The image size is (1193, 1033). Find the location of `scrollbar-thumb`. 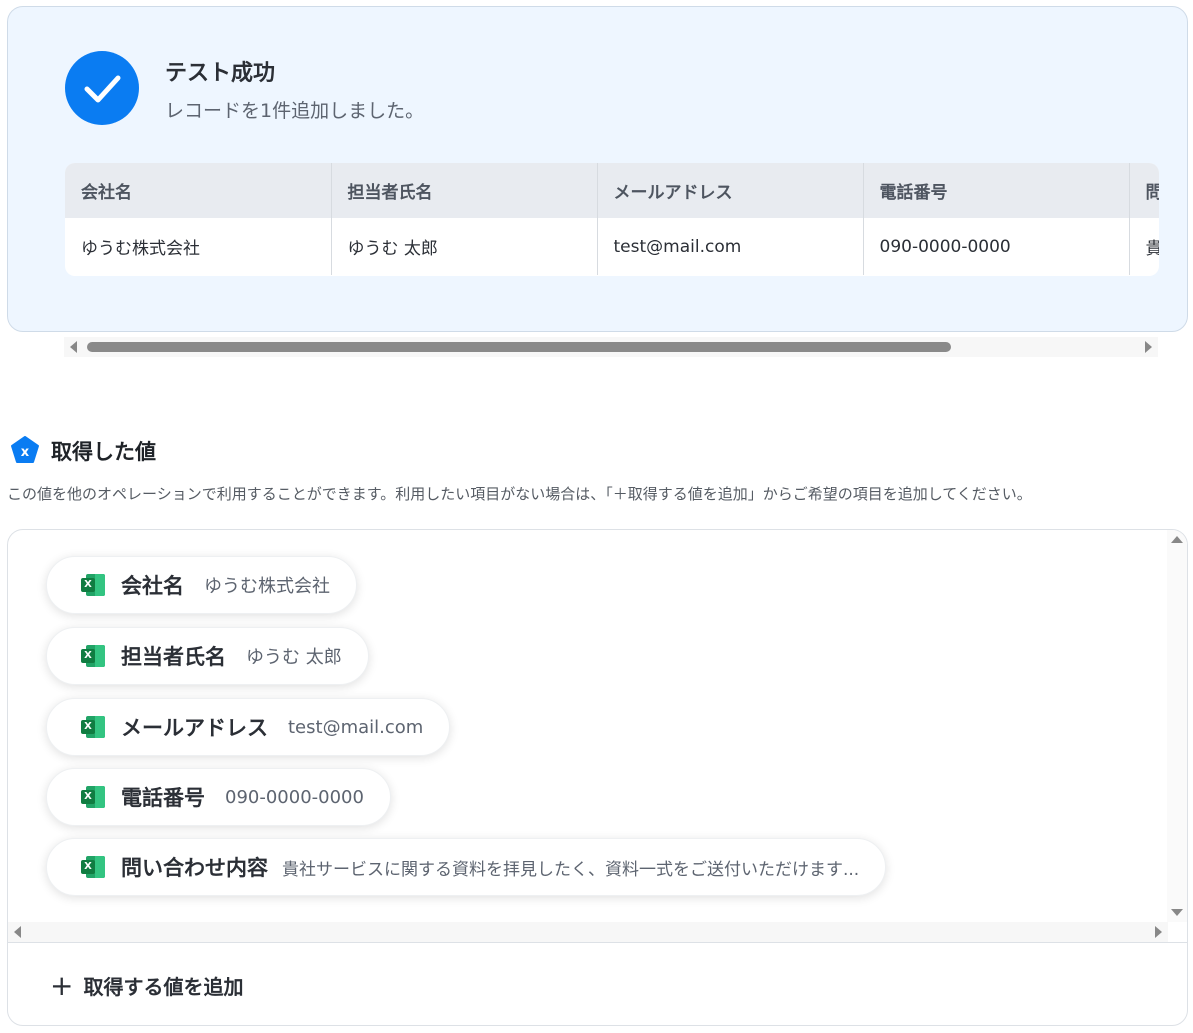

scrollbar-thumb is located at coordinates (519, 347).